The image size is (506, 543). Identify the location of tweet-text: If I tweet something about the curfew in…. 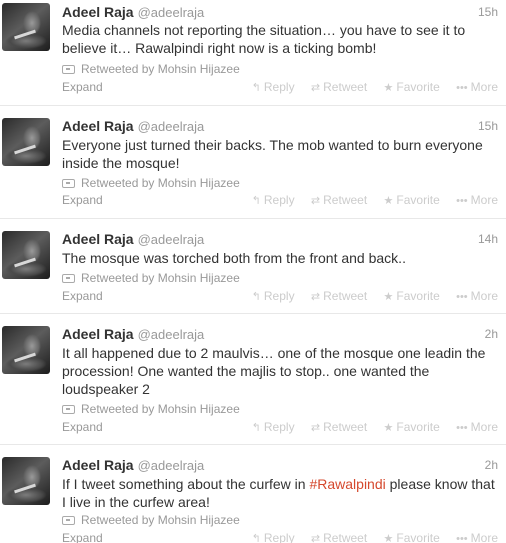
(281, 493).